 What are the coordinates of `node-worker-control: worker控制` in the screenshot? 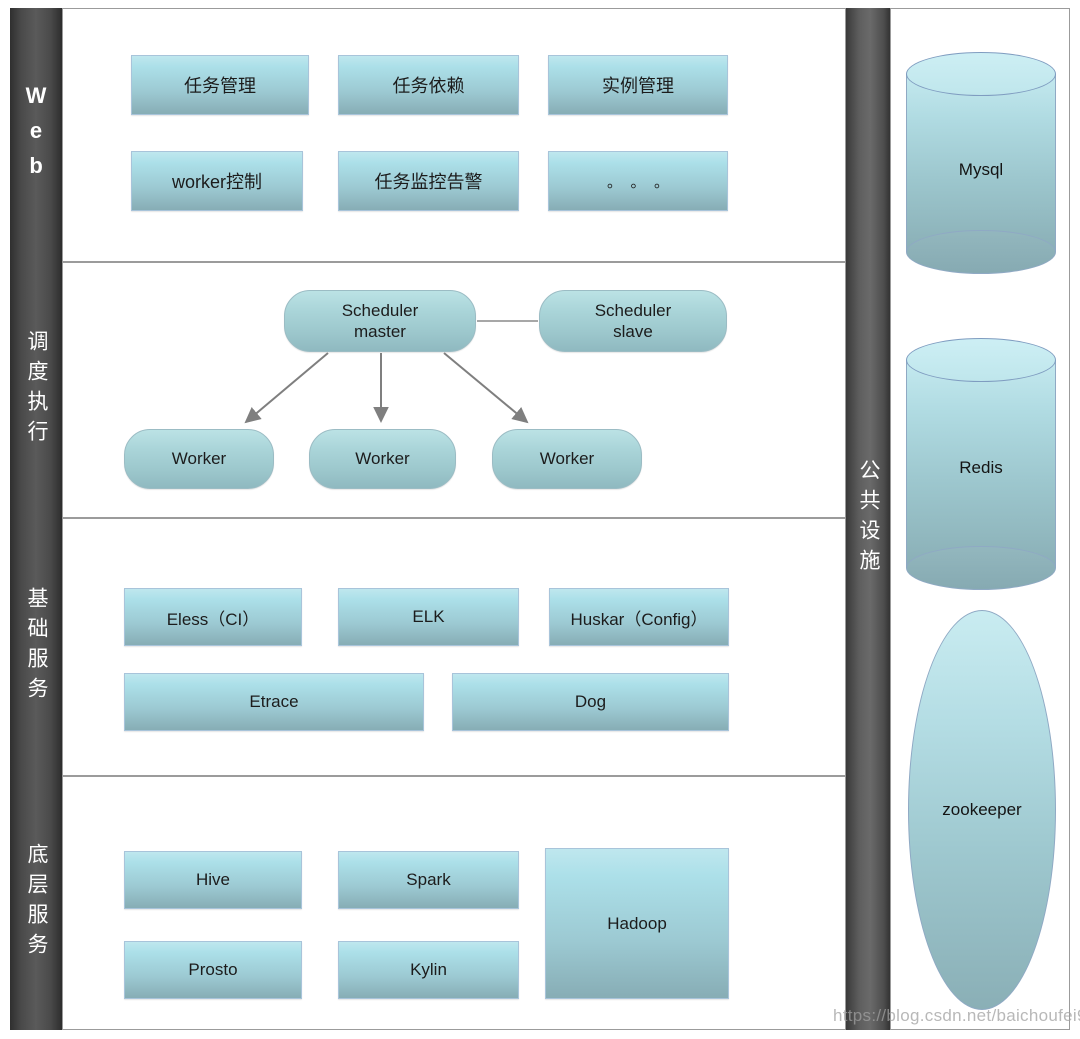 It's located at (217, 181).